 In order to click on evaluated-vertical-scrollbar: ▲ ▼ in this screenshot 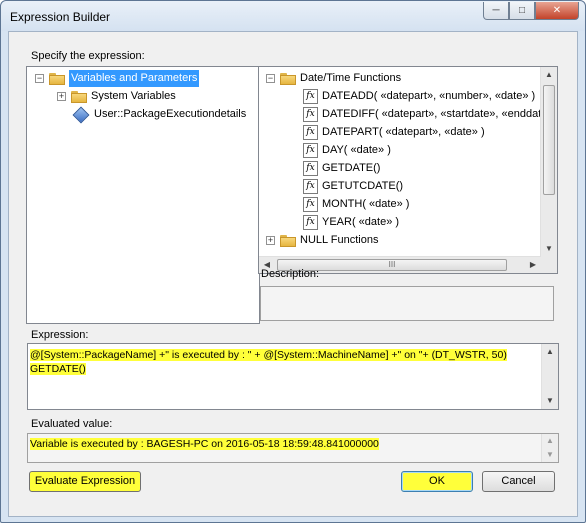, I will do `click(549, 448)`.